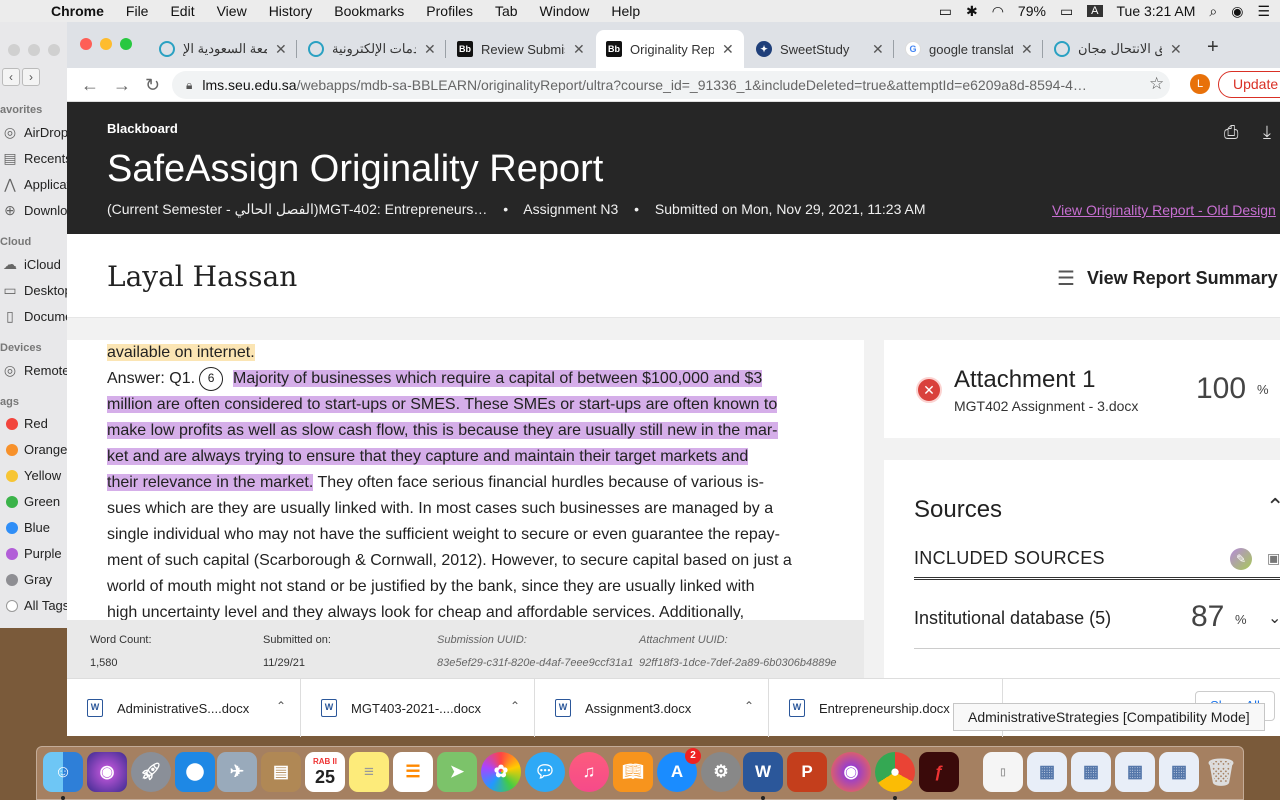  I want to click on finder-item-airdrop: ◎ AirDrop, so click(35, 132).